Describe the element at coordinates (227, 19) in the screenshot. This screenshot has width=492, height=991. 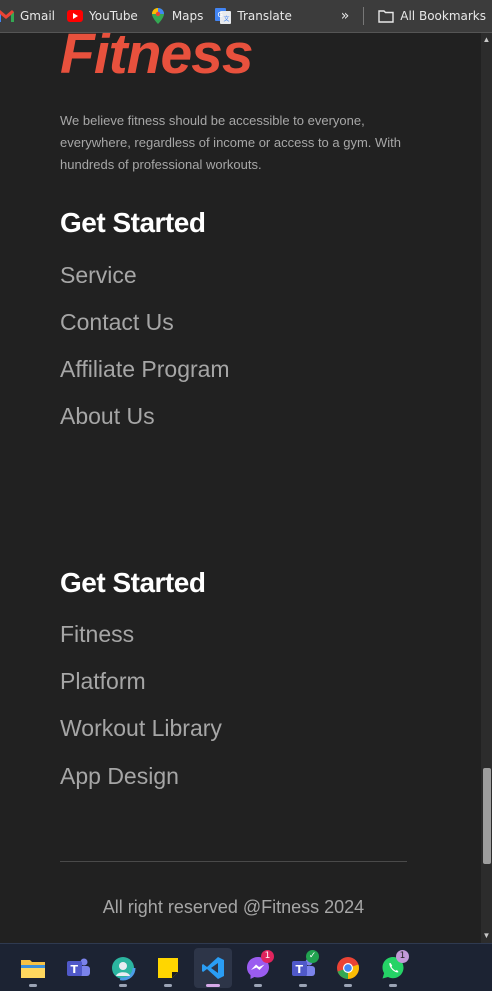
I see `svg-text: 文` at that location.